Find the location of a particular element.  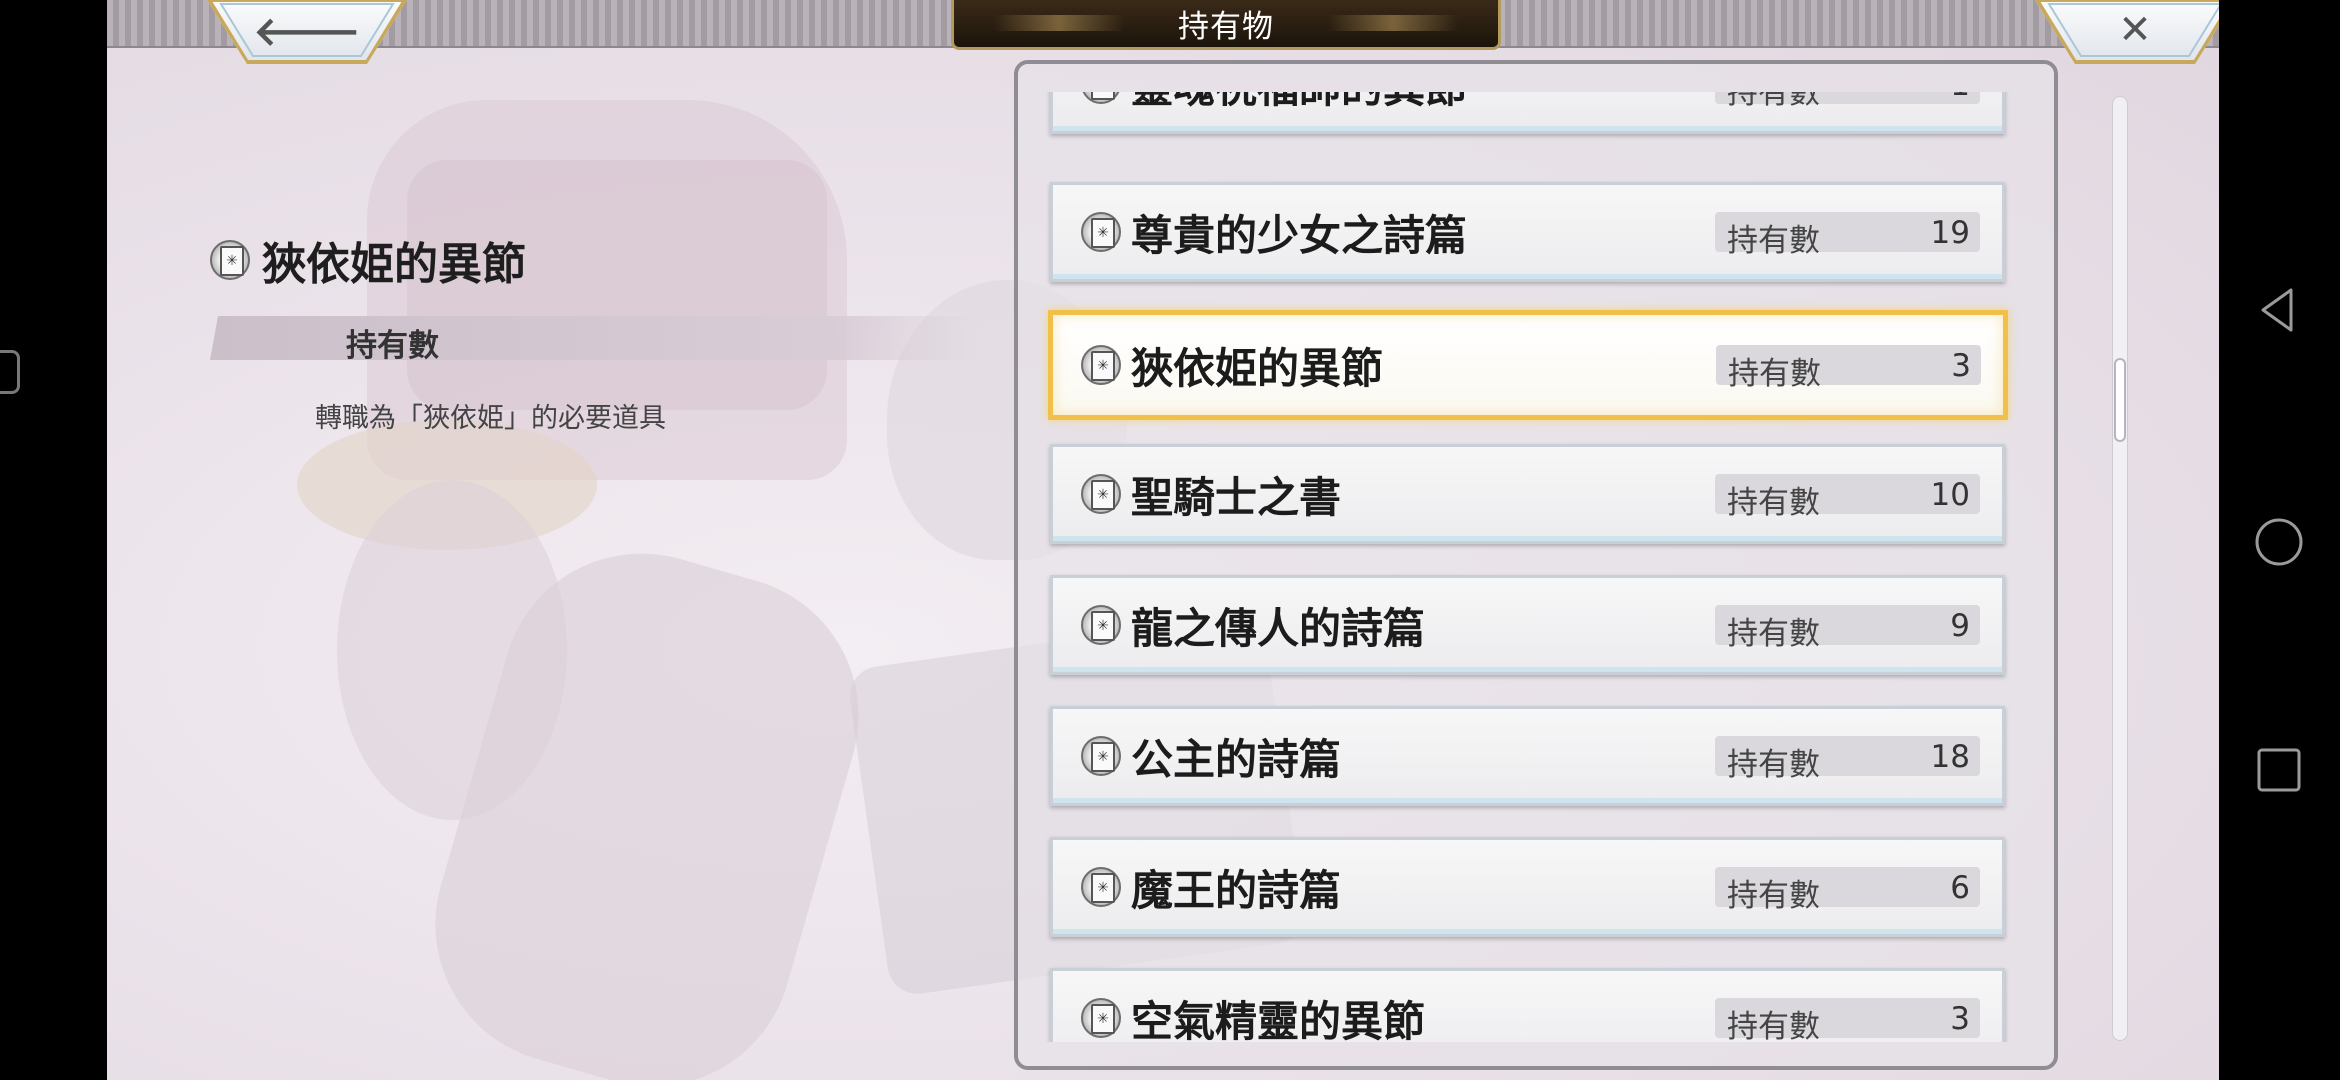

ornament-right is located at coordinates (1393, 23).